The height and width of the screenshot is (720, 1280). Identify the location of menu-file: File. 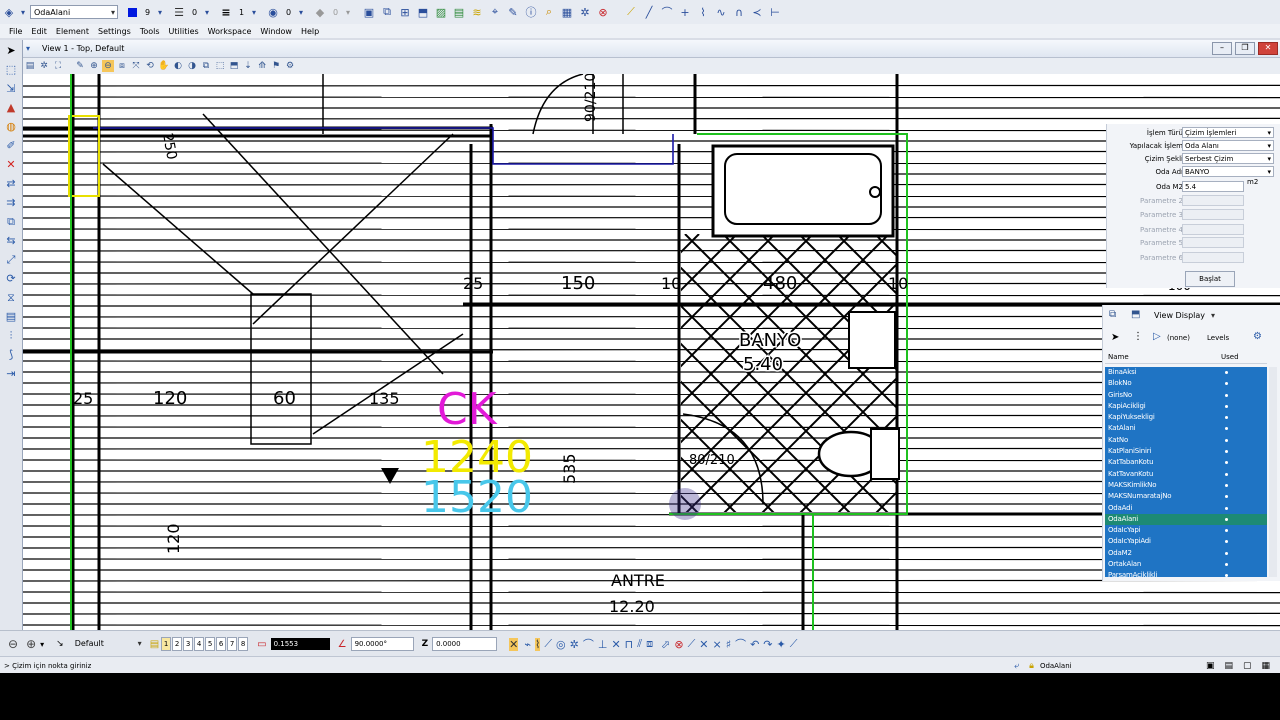
(15, 31).